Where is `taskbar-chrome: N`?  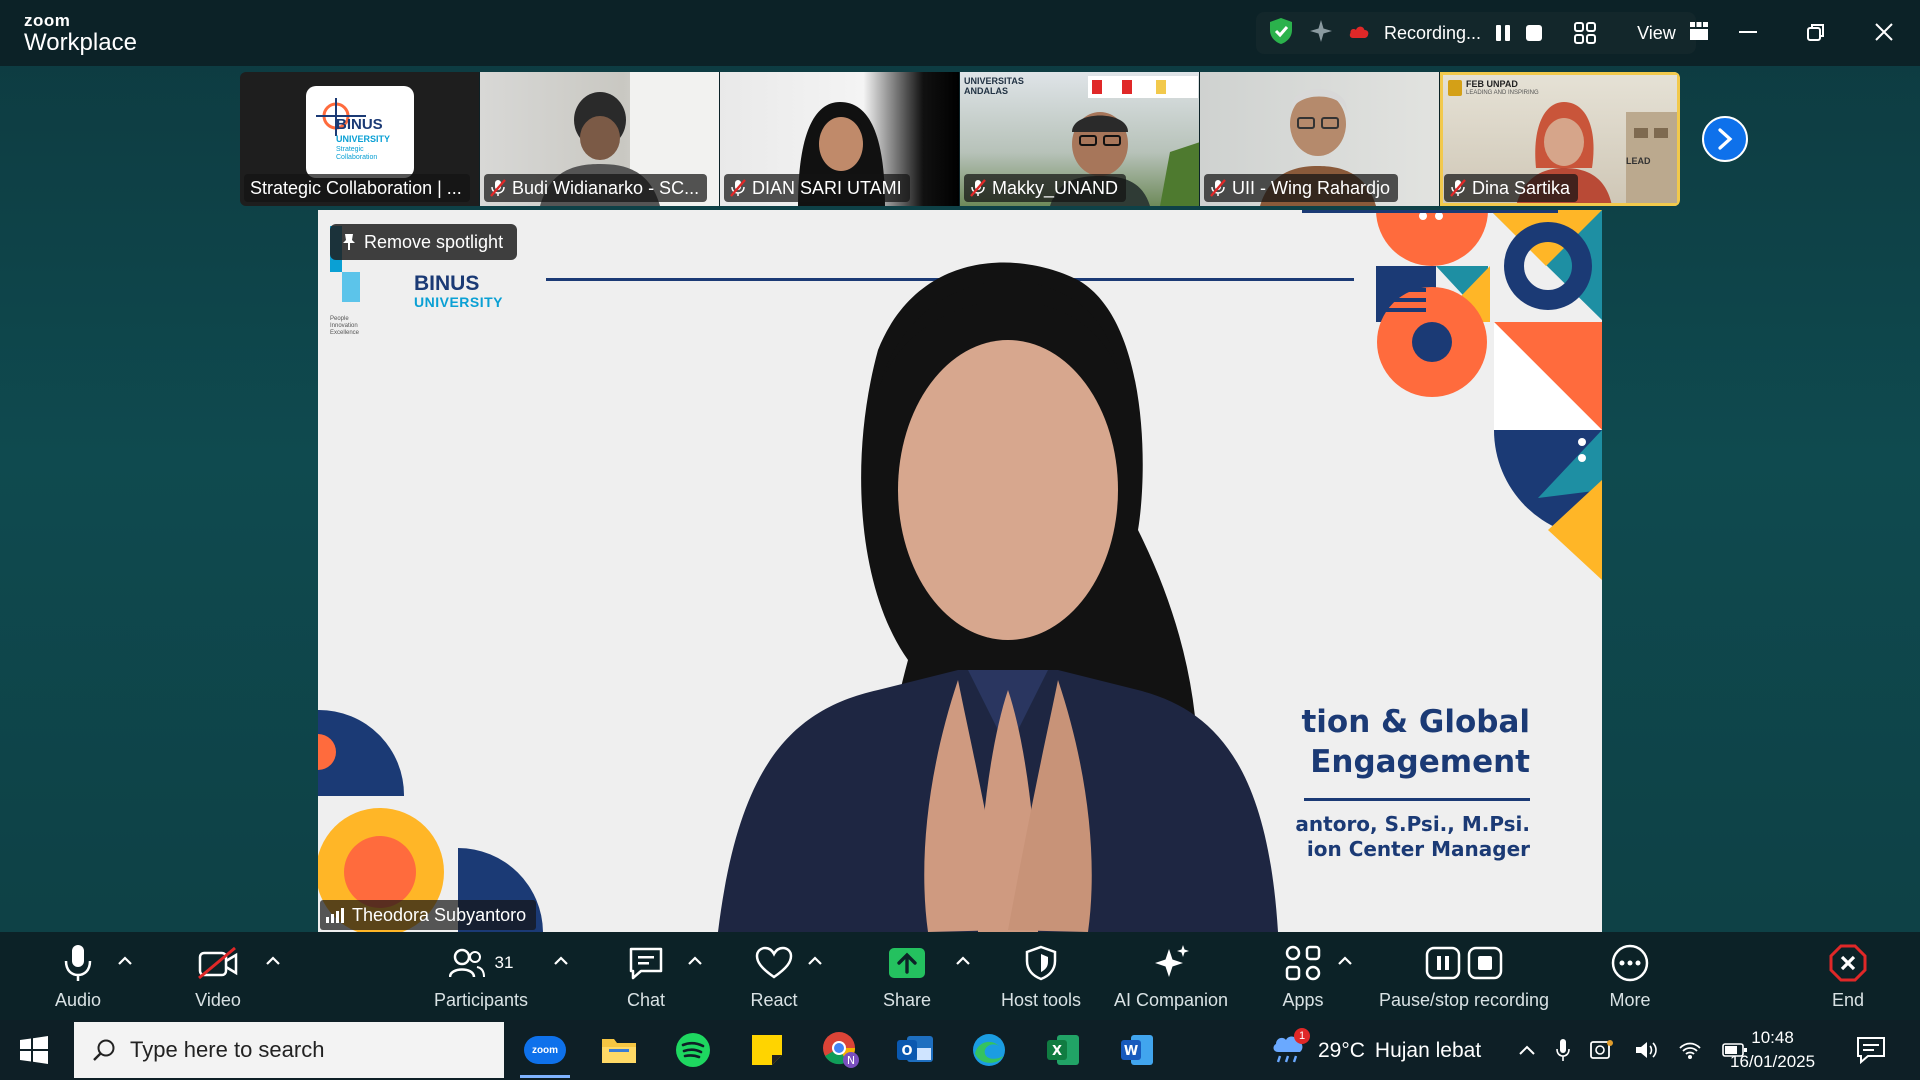 taskbar-chrome: N is located at coordinates (841, 1050).